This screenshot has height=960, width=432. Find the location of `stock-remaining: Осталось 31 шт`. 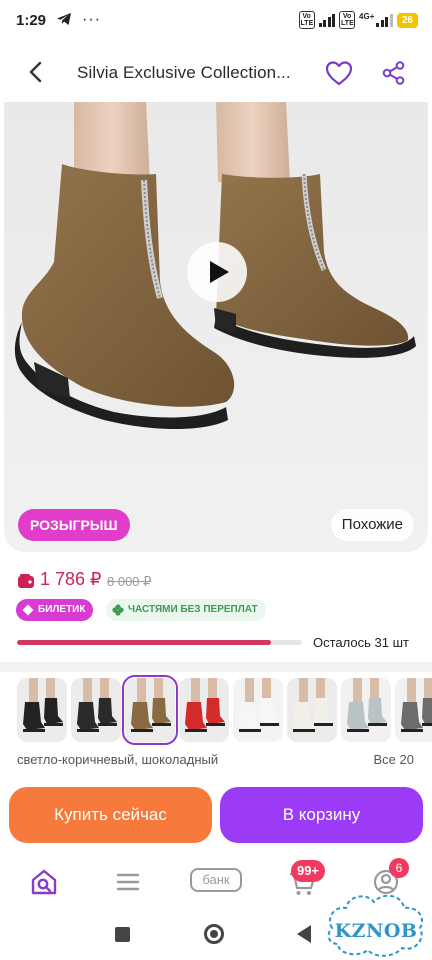

stock-remaining: Осталось 31 шт is located at coordinates (361, 642).